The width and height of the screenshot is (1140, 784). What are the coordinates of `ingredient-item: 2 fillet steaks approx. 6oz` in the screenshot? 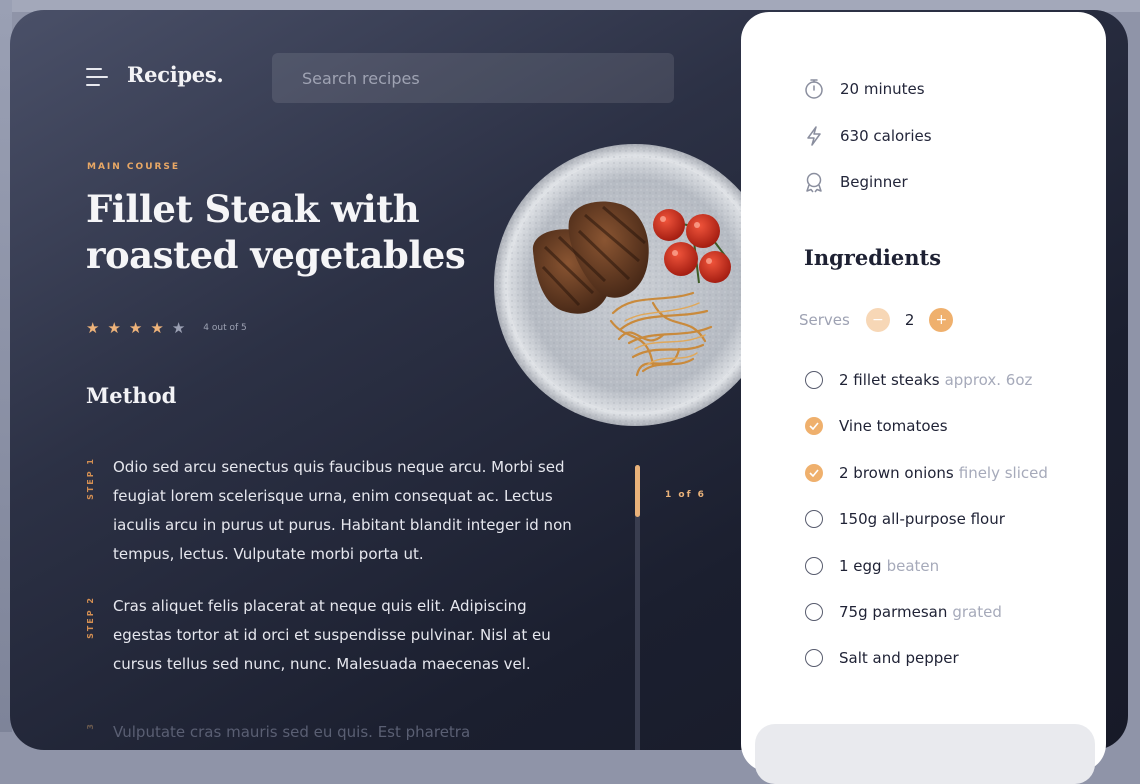 It's located at (918, 380).